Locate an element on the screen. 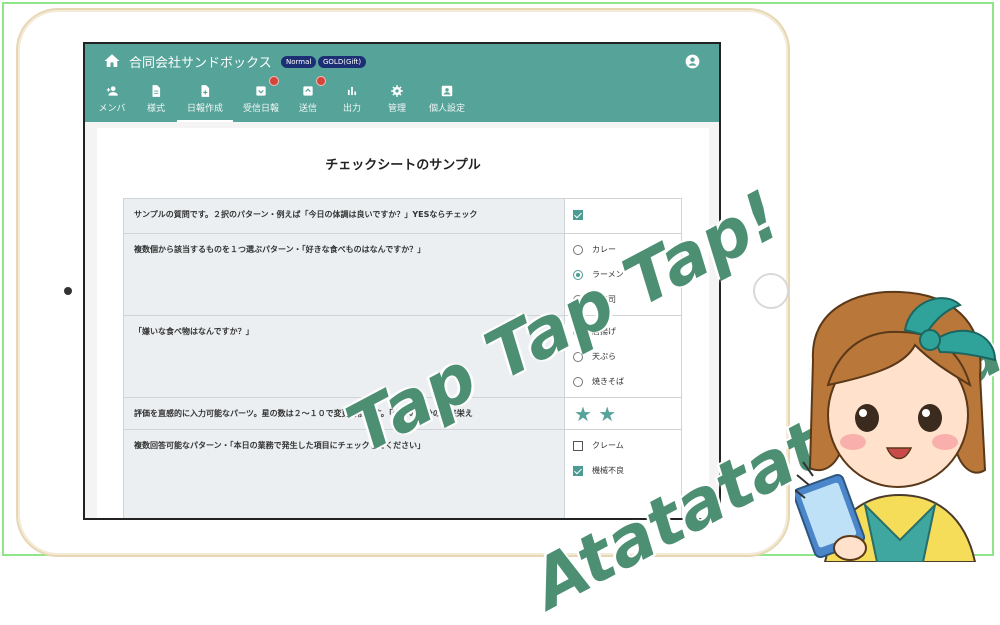 The height and width of the screenshot is (625, 1000). tab-personal-settings-label: 個人設定 is located at coordinates (446, 109).